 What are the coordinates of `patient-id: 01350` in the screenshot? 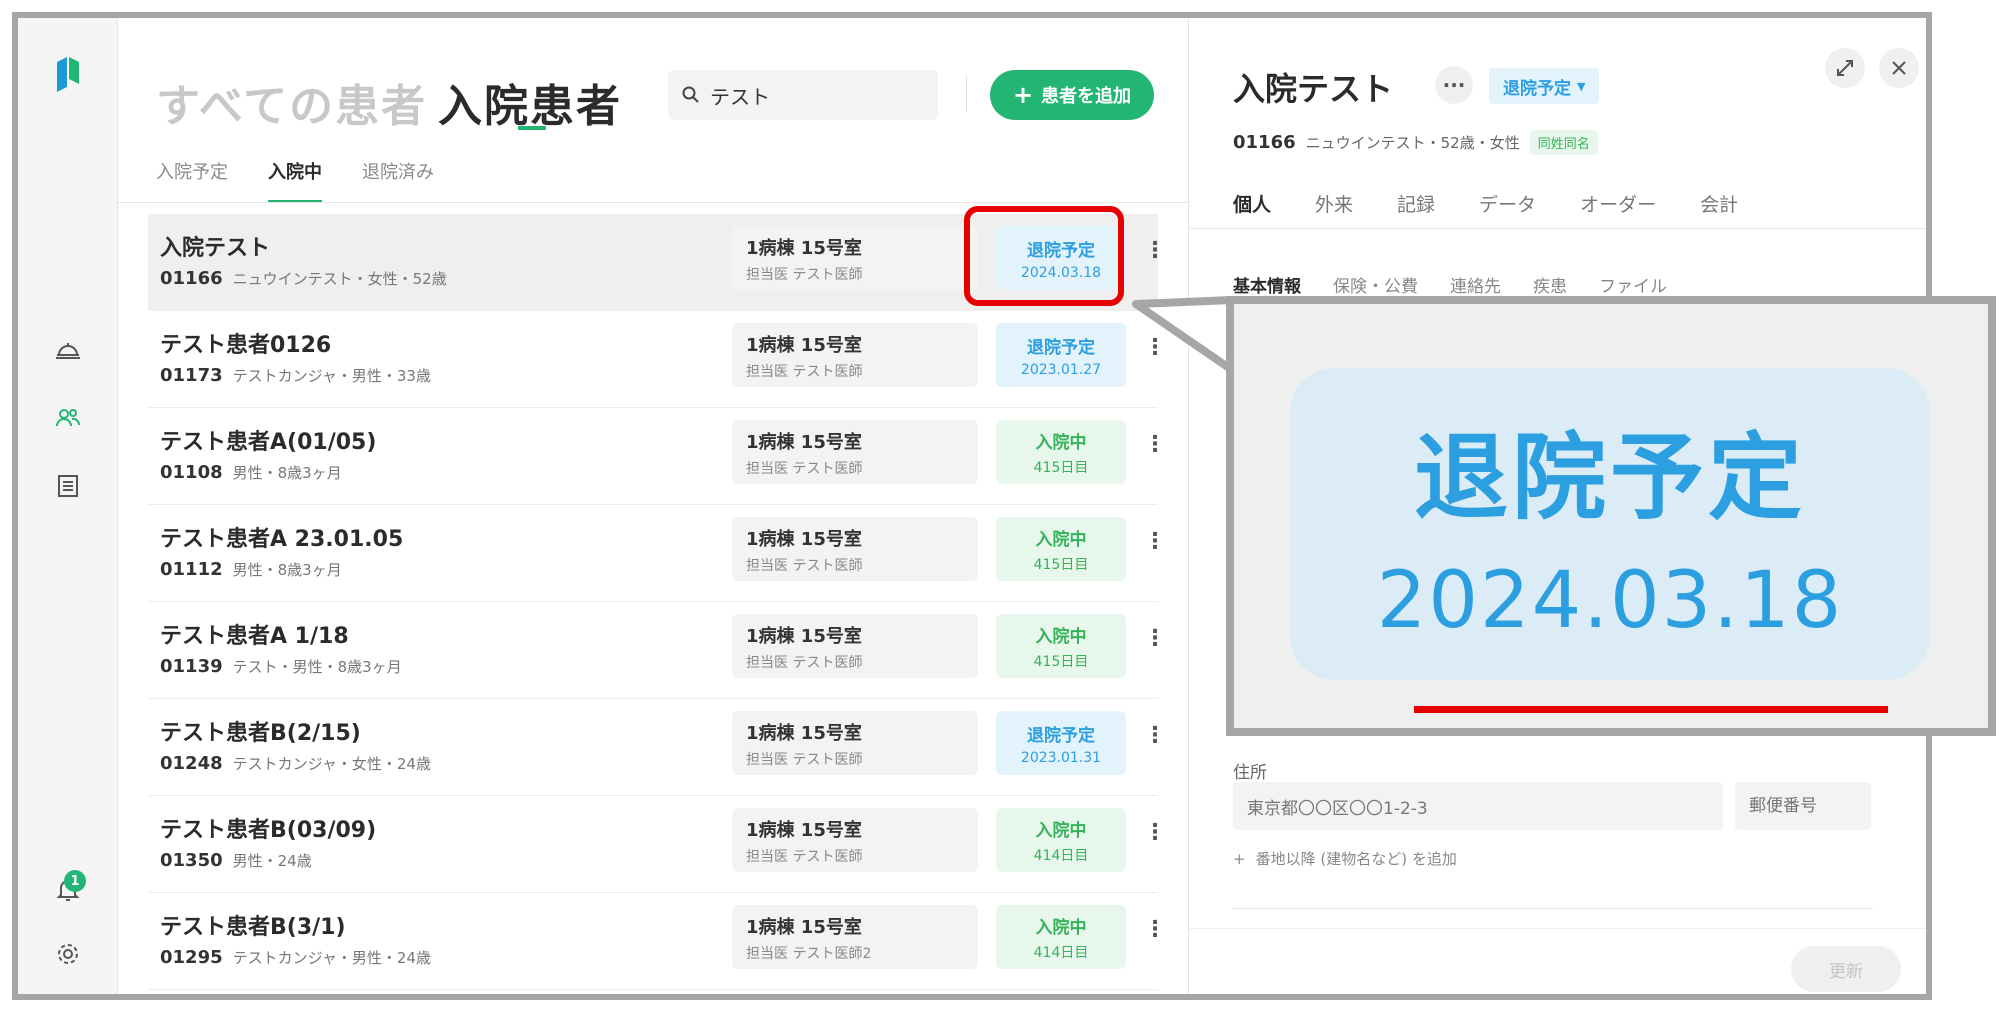 It's located at (191, 860).